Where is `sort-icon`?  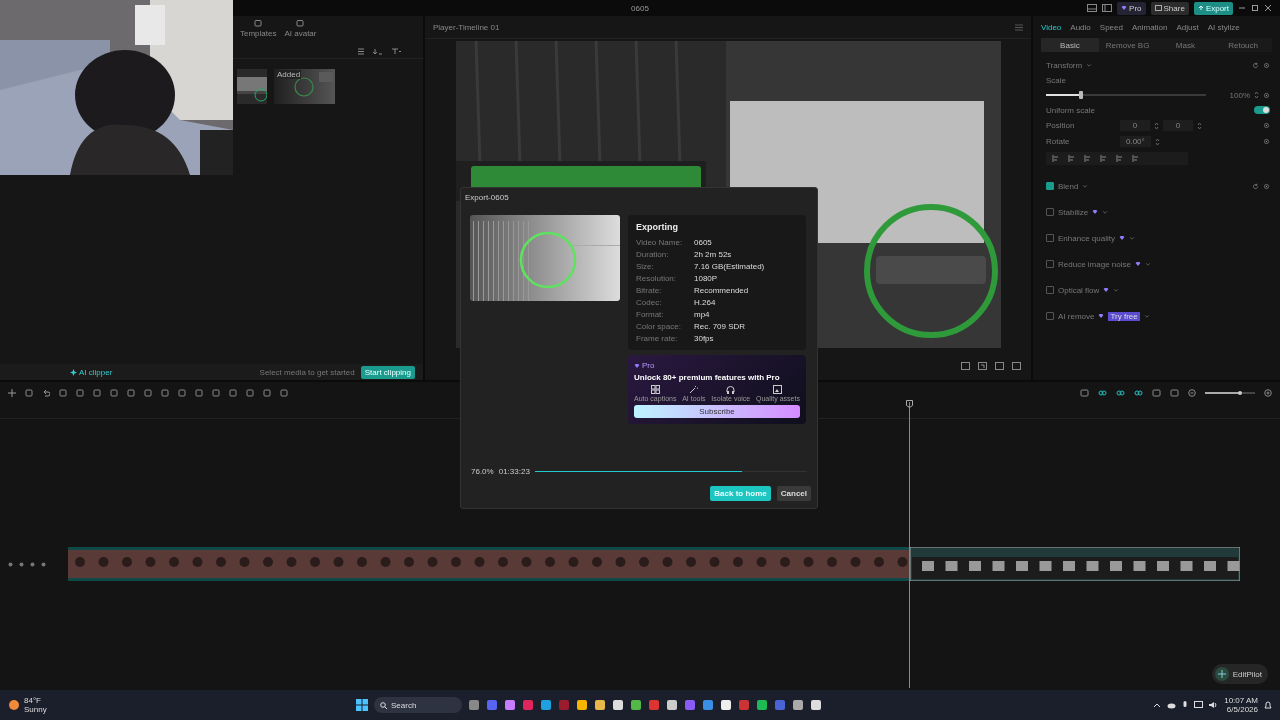
sort-icon is located at coordinates (378, 51).